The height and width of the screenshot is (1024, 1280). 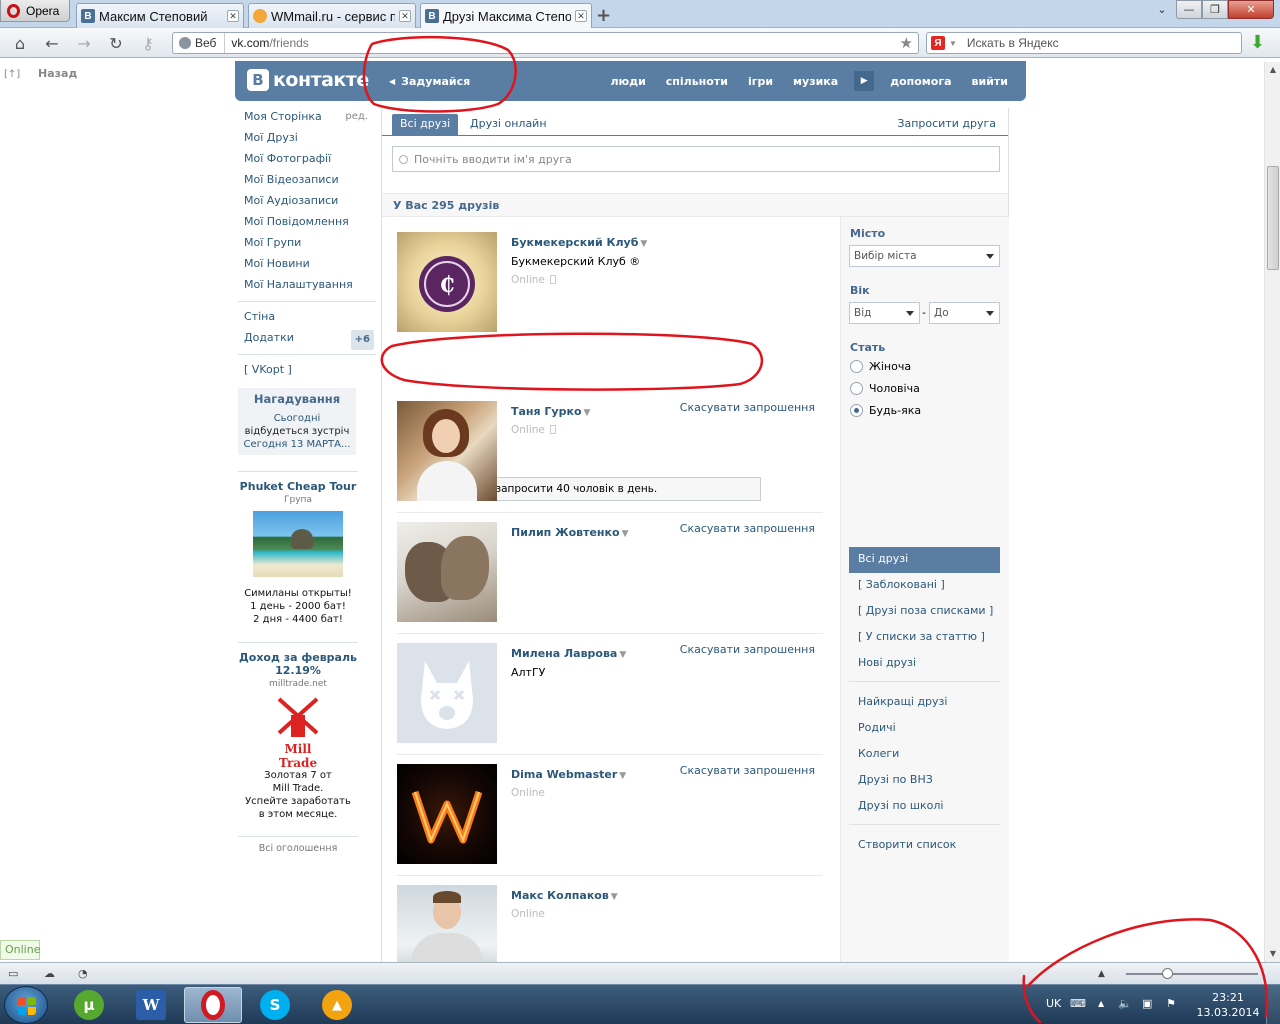 I want to click on taskbar-aimp: ▲, so click(x=337, y=1005).